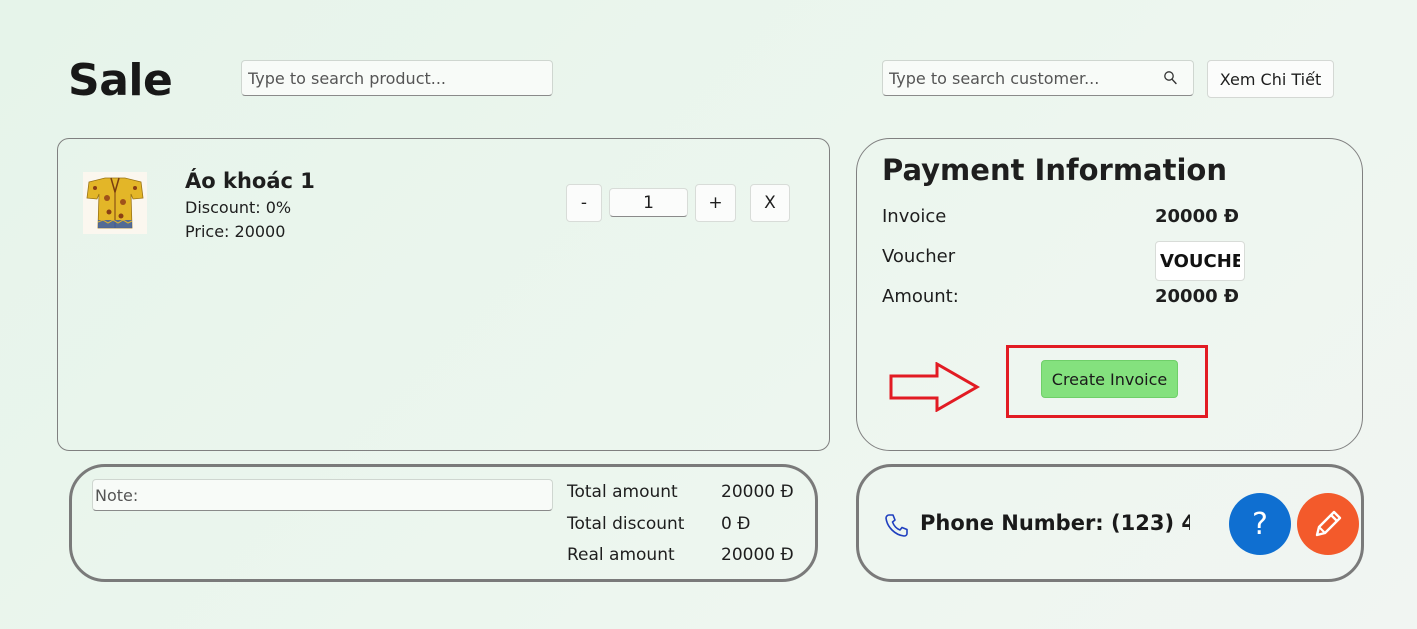 The width and height of the screenshot is (1417, 629). I want to click on edit-button, so click(1328, 524).